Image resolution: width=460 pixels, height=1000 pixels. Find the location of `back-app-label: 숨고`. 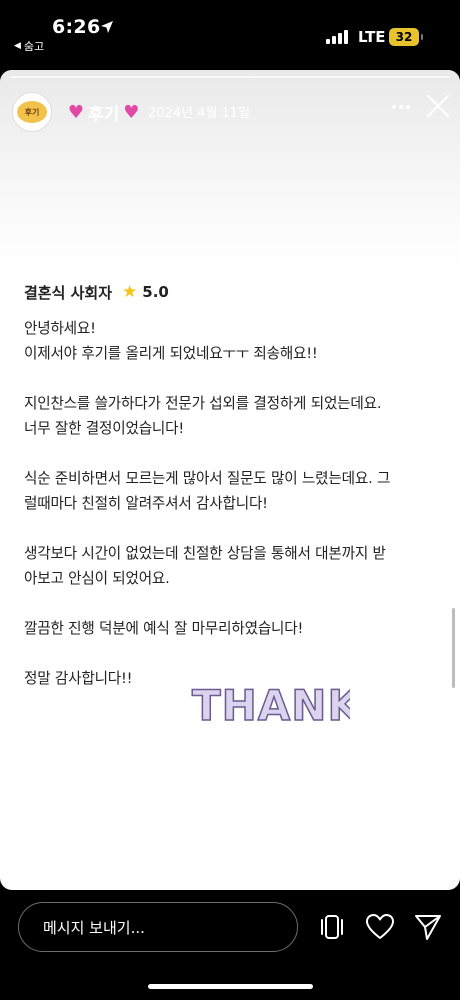

back-app-label: 숨고 is located at coordinates (34, 46).